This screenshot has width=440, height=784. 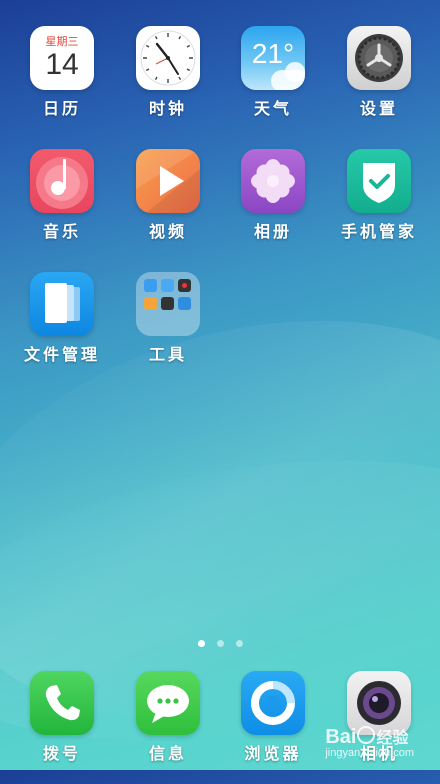 I want to click on app-label: 设置, so click(x=378, y=108).